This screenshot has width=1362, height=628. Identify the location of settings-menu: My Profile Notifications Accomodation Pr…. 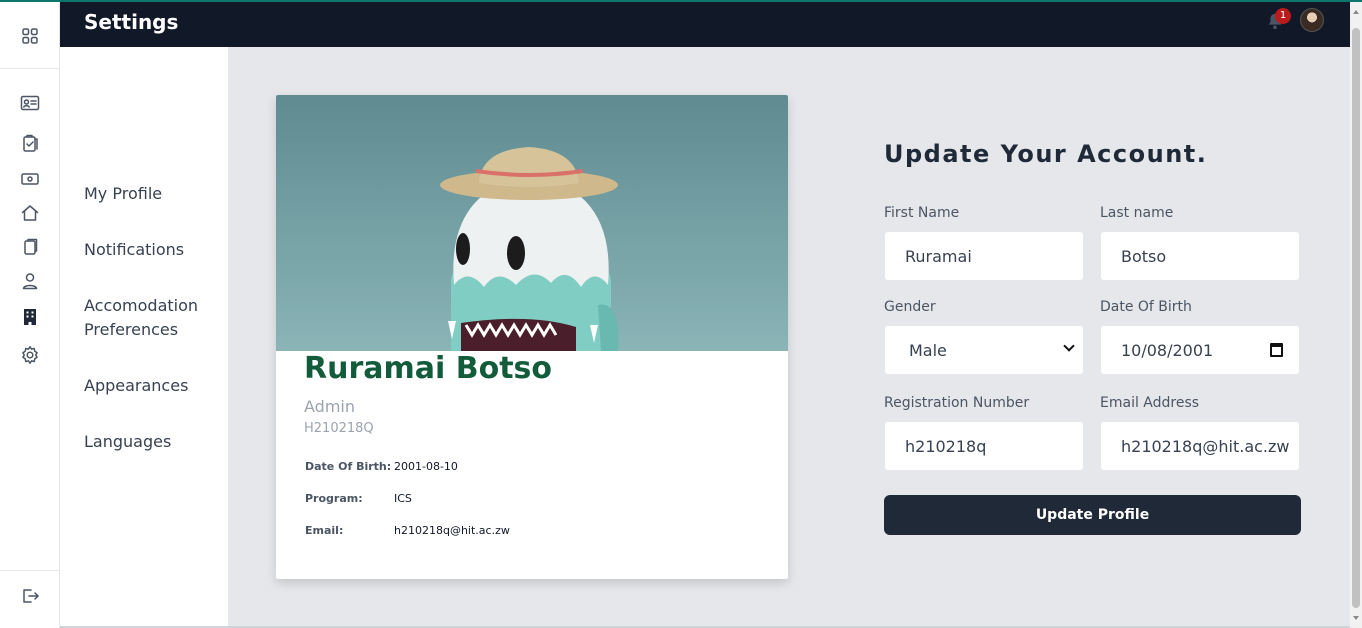
(144, 337).